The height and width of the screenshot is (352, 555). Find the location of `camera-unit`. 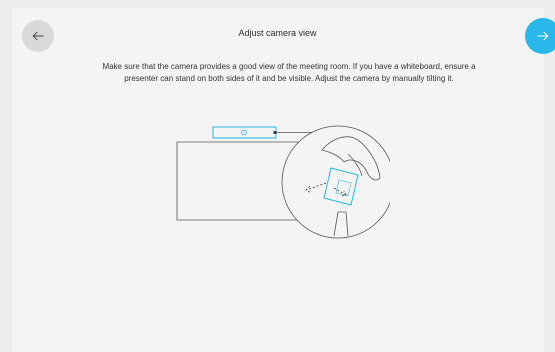

camera-unit is located at coordinates (244, 132).